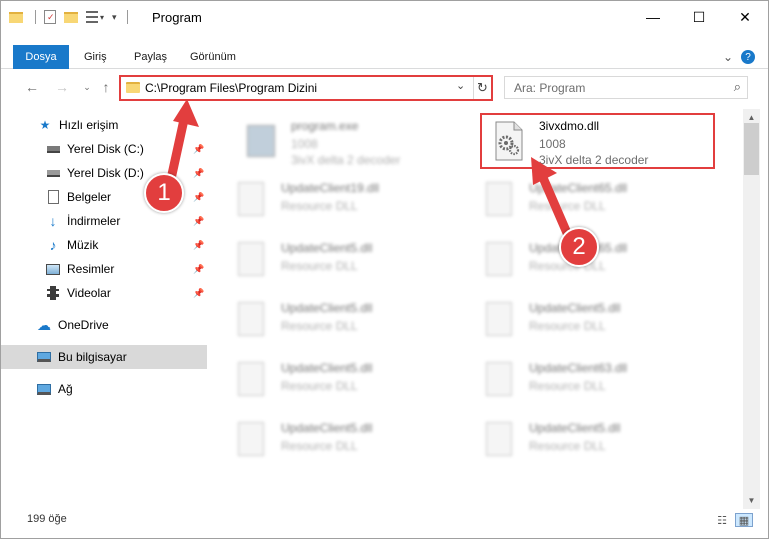 The width and height of the screenshot is (769, 539). I want to click on ribbon-expand-icon: ⌄, so click(728, 57).